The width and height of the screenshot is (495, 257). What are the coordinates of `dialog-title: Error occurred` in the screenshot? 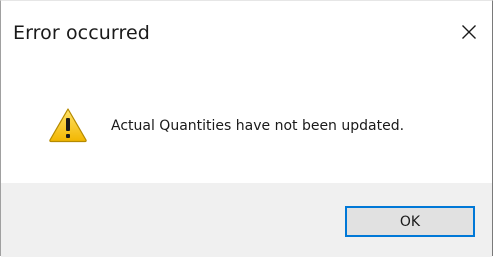 It's located at (81, 33).